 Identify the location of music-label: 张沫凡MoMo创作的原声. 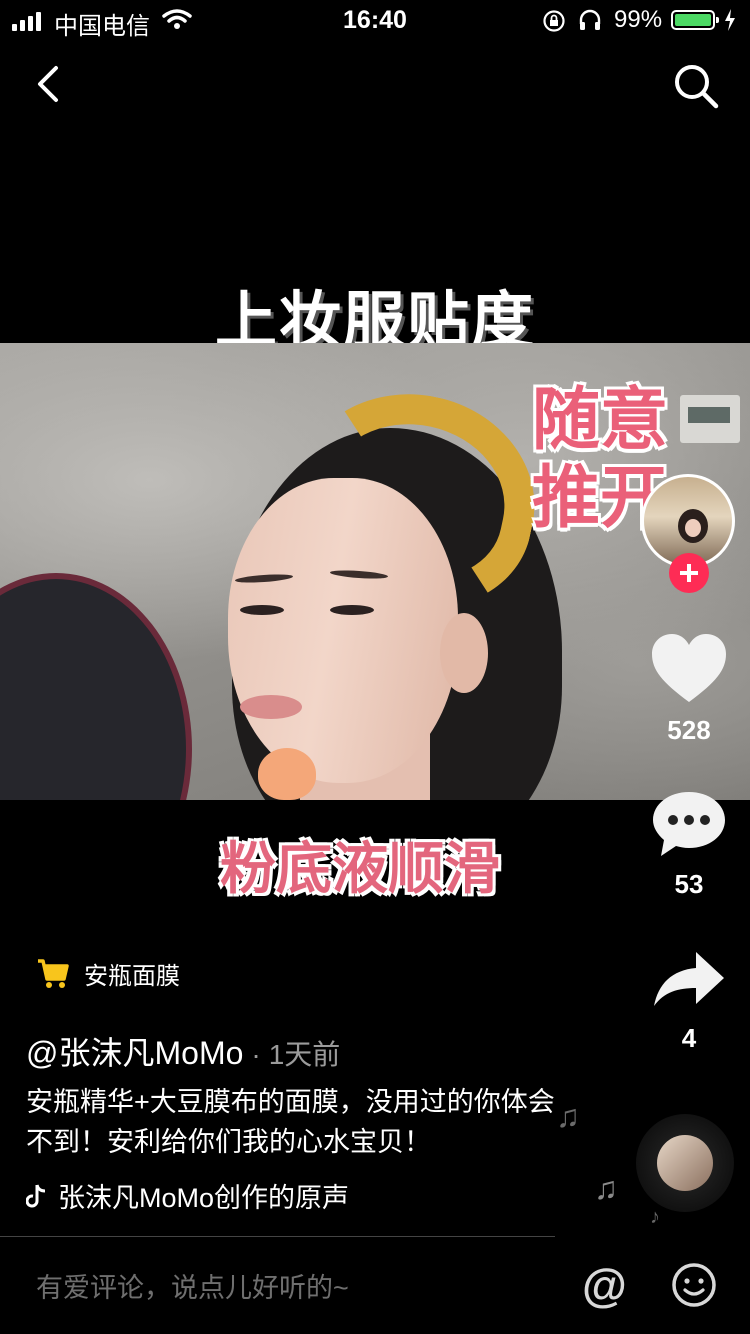
(204, 1198).